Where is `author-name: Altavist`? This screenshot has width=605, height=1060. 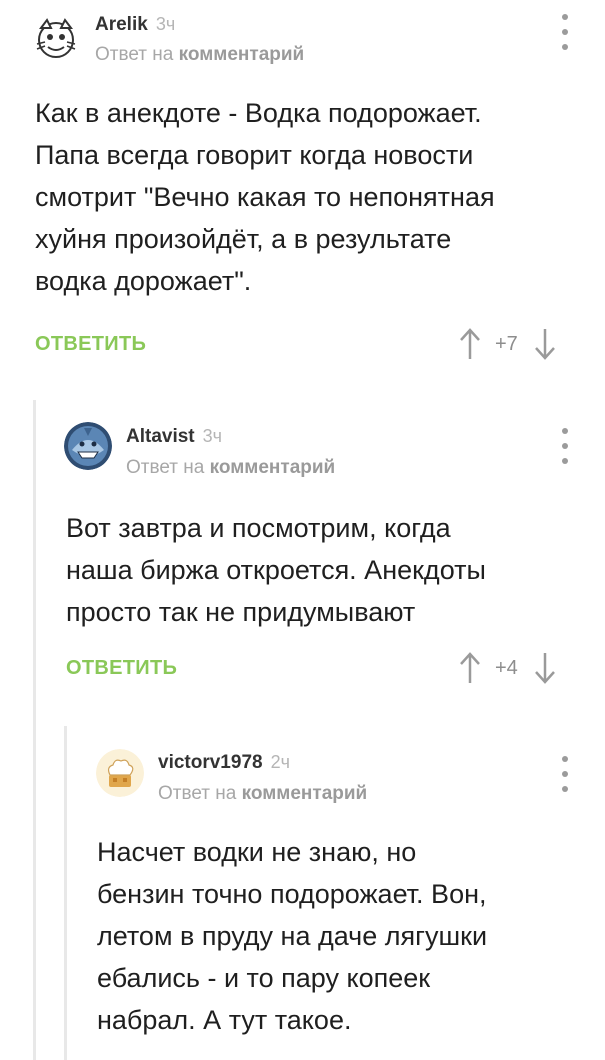 author-name: Altavist is located at coordinates (160, 436).